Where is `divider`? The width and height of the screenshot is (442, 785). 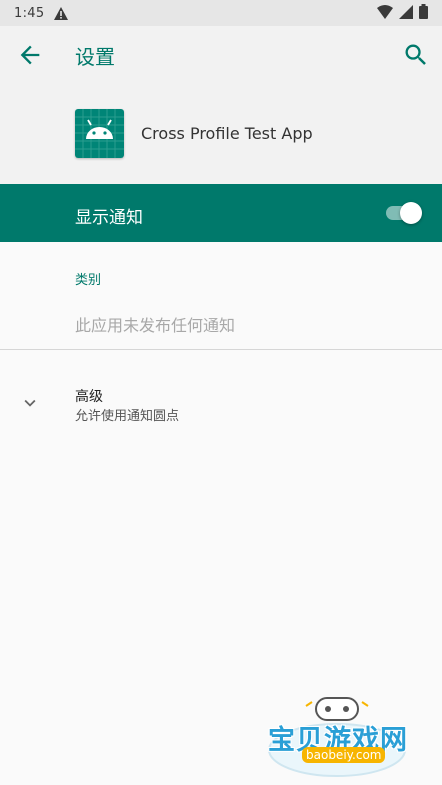
divider is located at coordinates (221, 349).